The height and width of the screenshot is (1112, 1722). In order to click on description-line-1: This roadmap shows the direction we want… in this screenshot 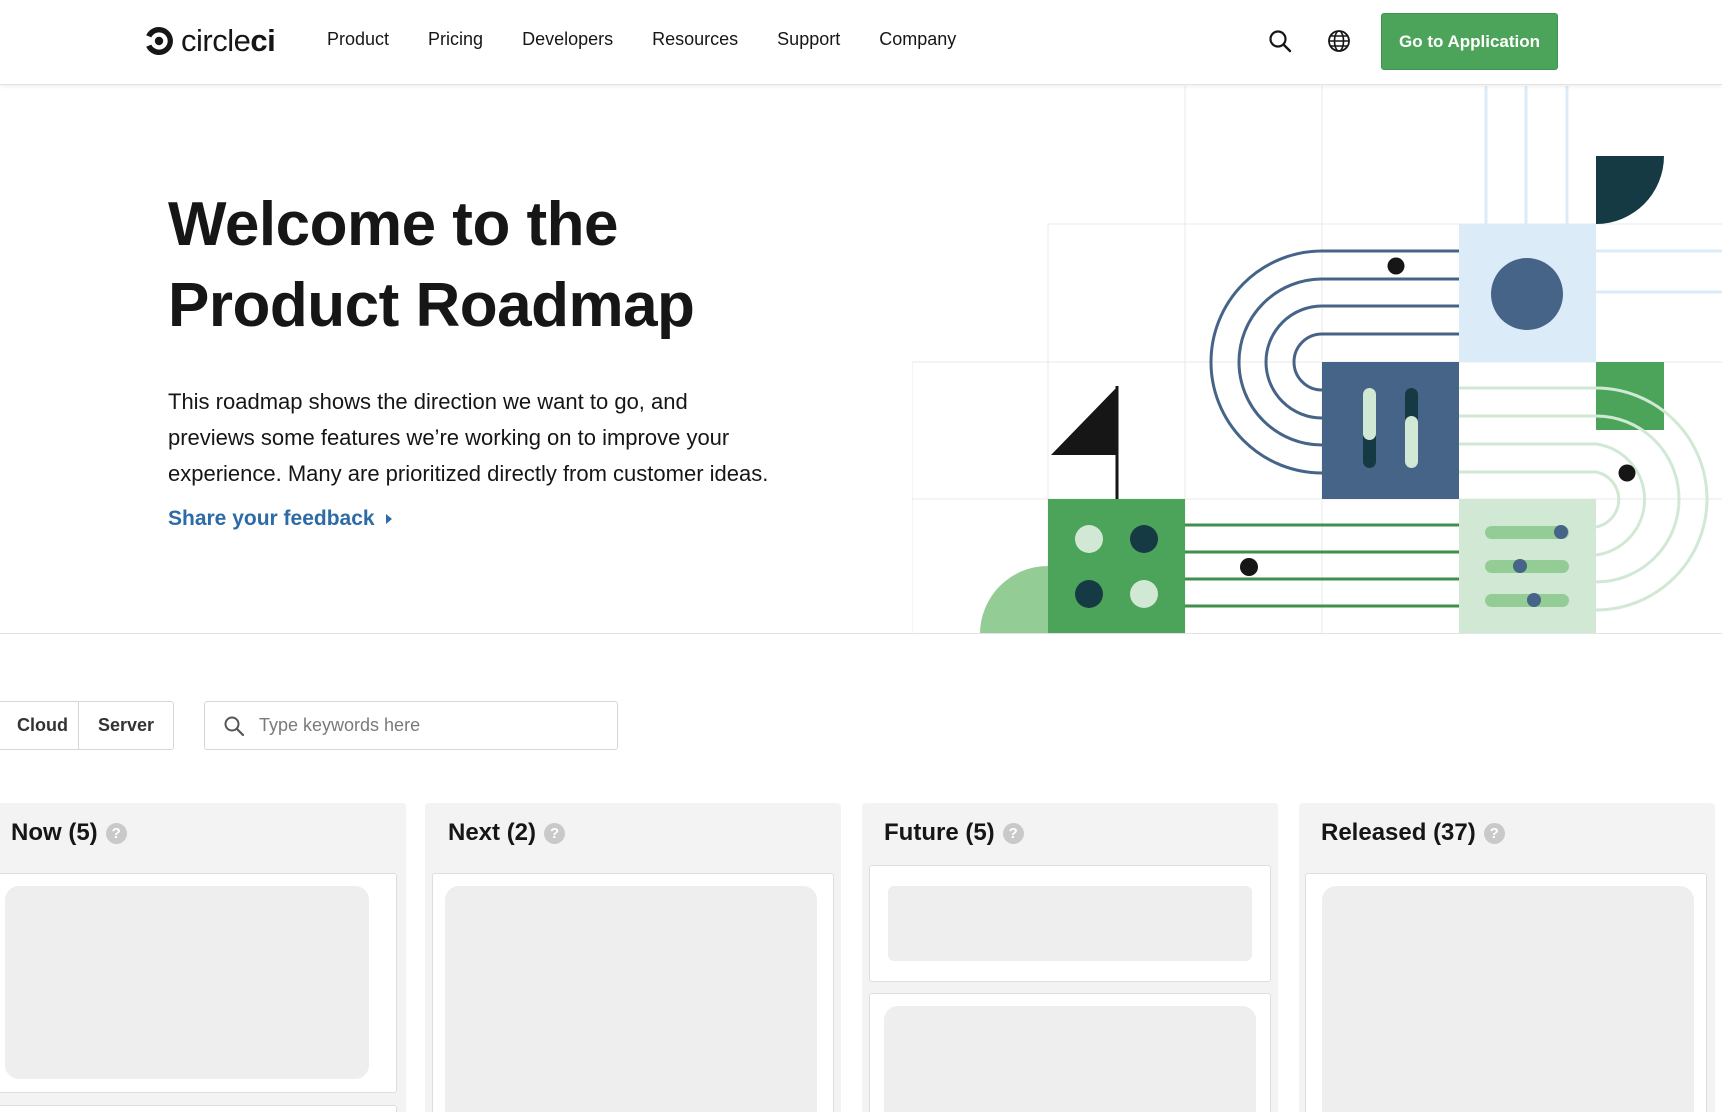, I will do `click(428, 401)`.